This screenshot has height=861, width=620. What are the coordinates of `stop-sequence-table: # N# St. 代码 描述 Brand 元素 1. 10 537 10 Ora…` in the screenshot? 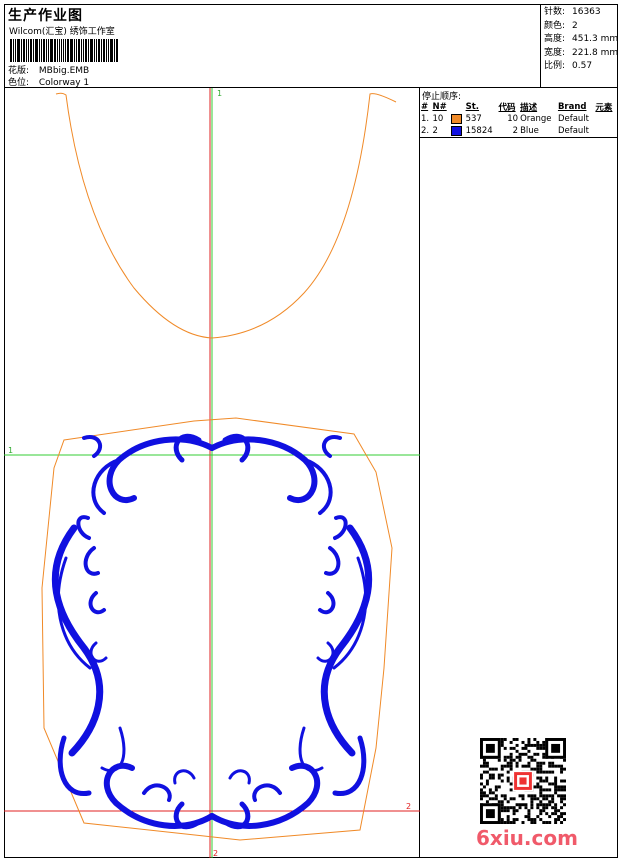 It's located at (518, 119).